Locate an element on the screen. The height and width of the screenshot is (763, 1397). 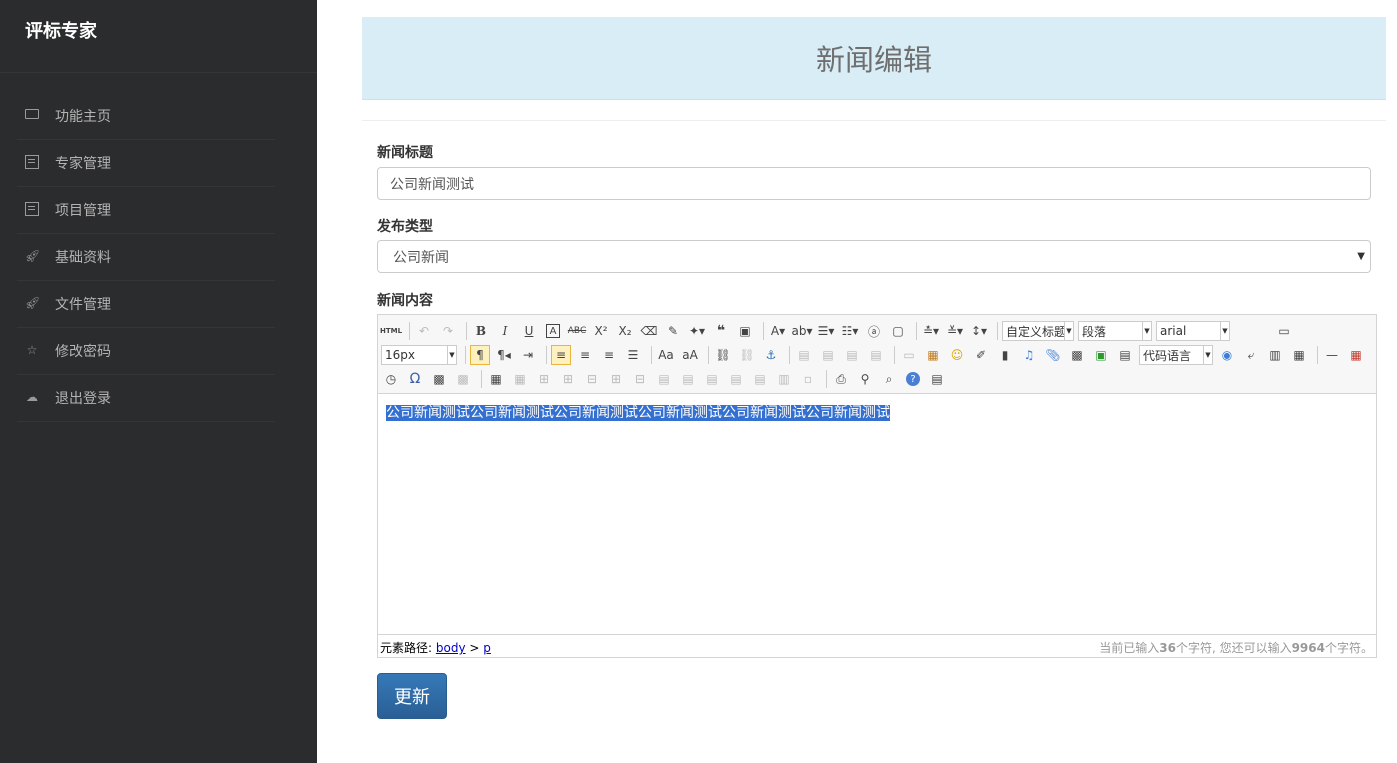
emotion-icon: ☺ is located at coordinates (957, 355).